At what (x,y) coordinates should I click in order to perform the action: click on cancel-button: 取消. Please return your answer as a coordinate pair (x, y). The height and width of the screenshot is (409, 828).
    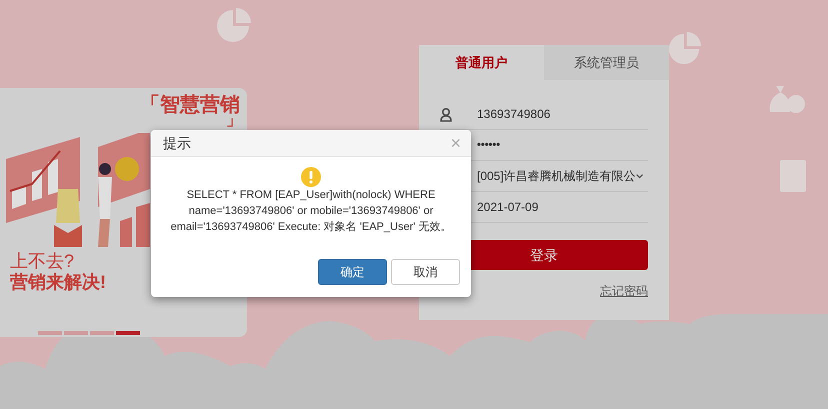
    Looking at the image, I should click on (425, 272).